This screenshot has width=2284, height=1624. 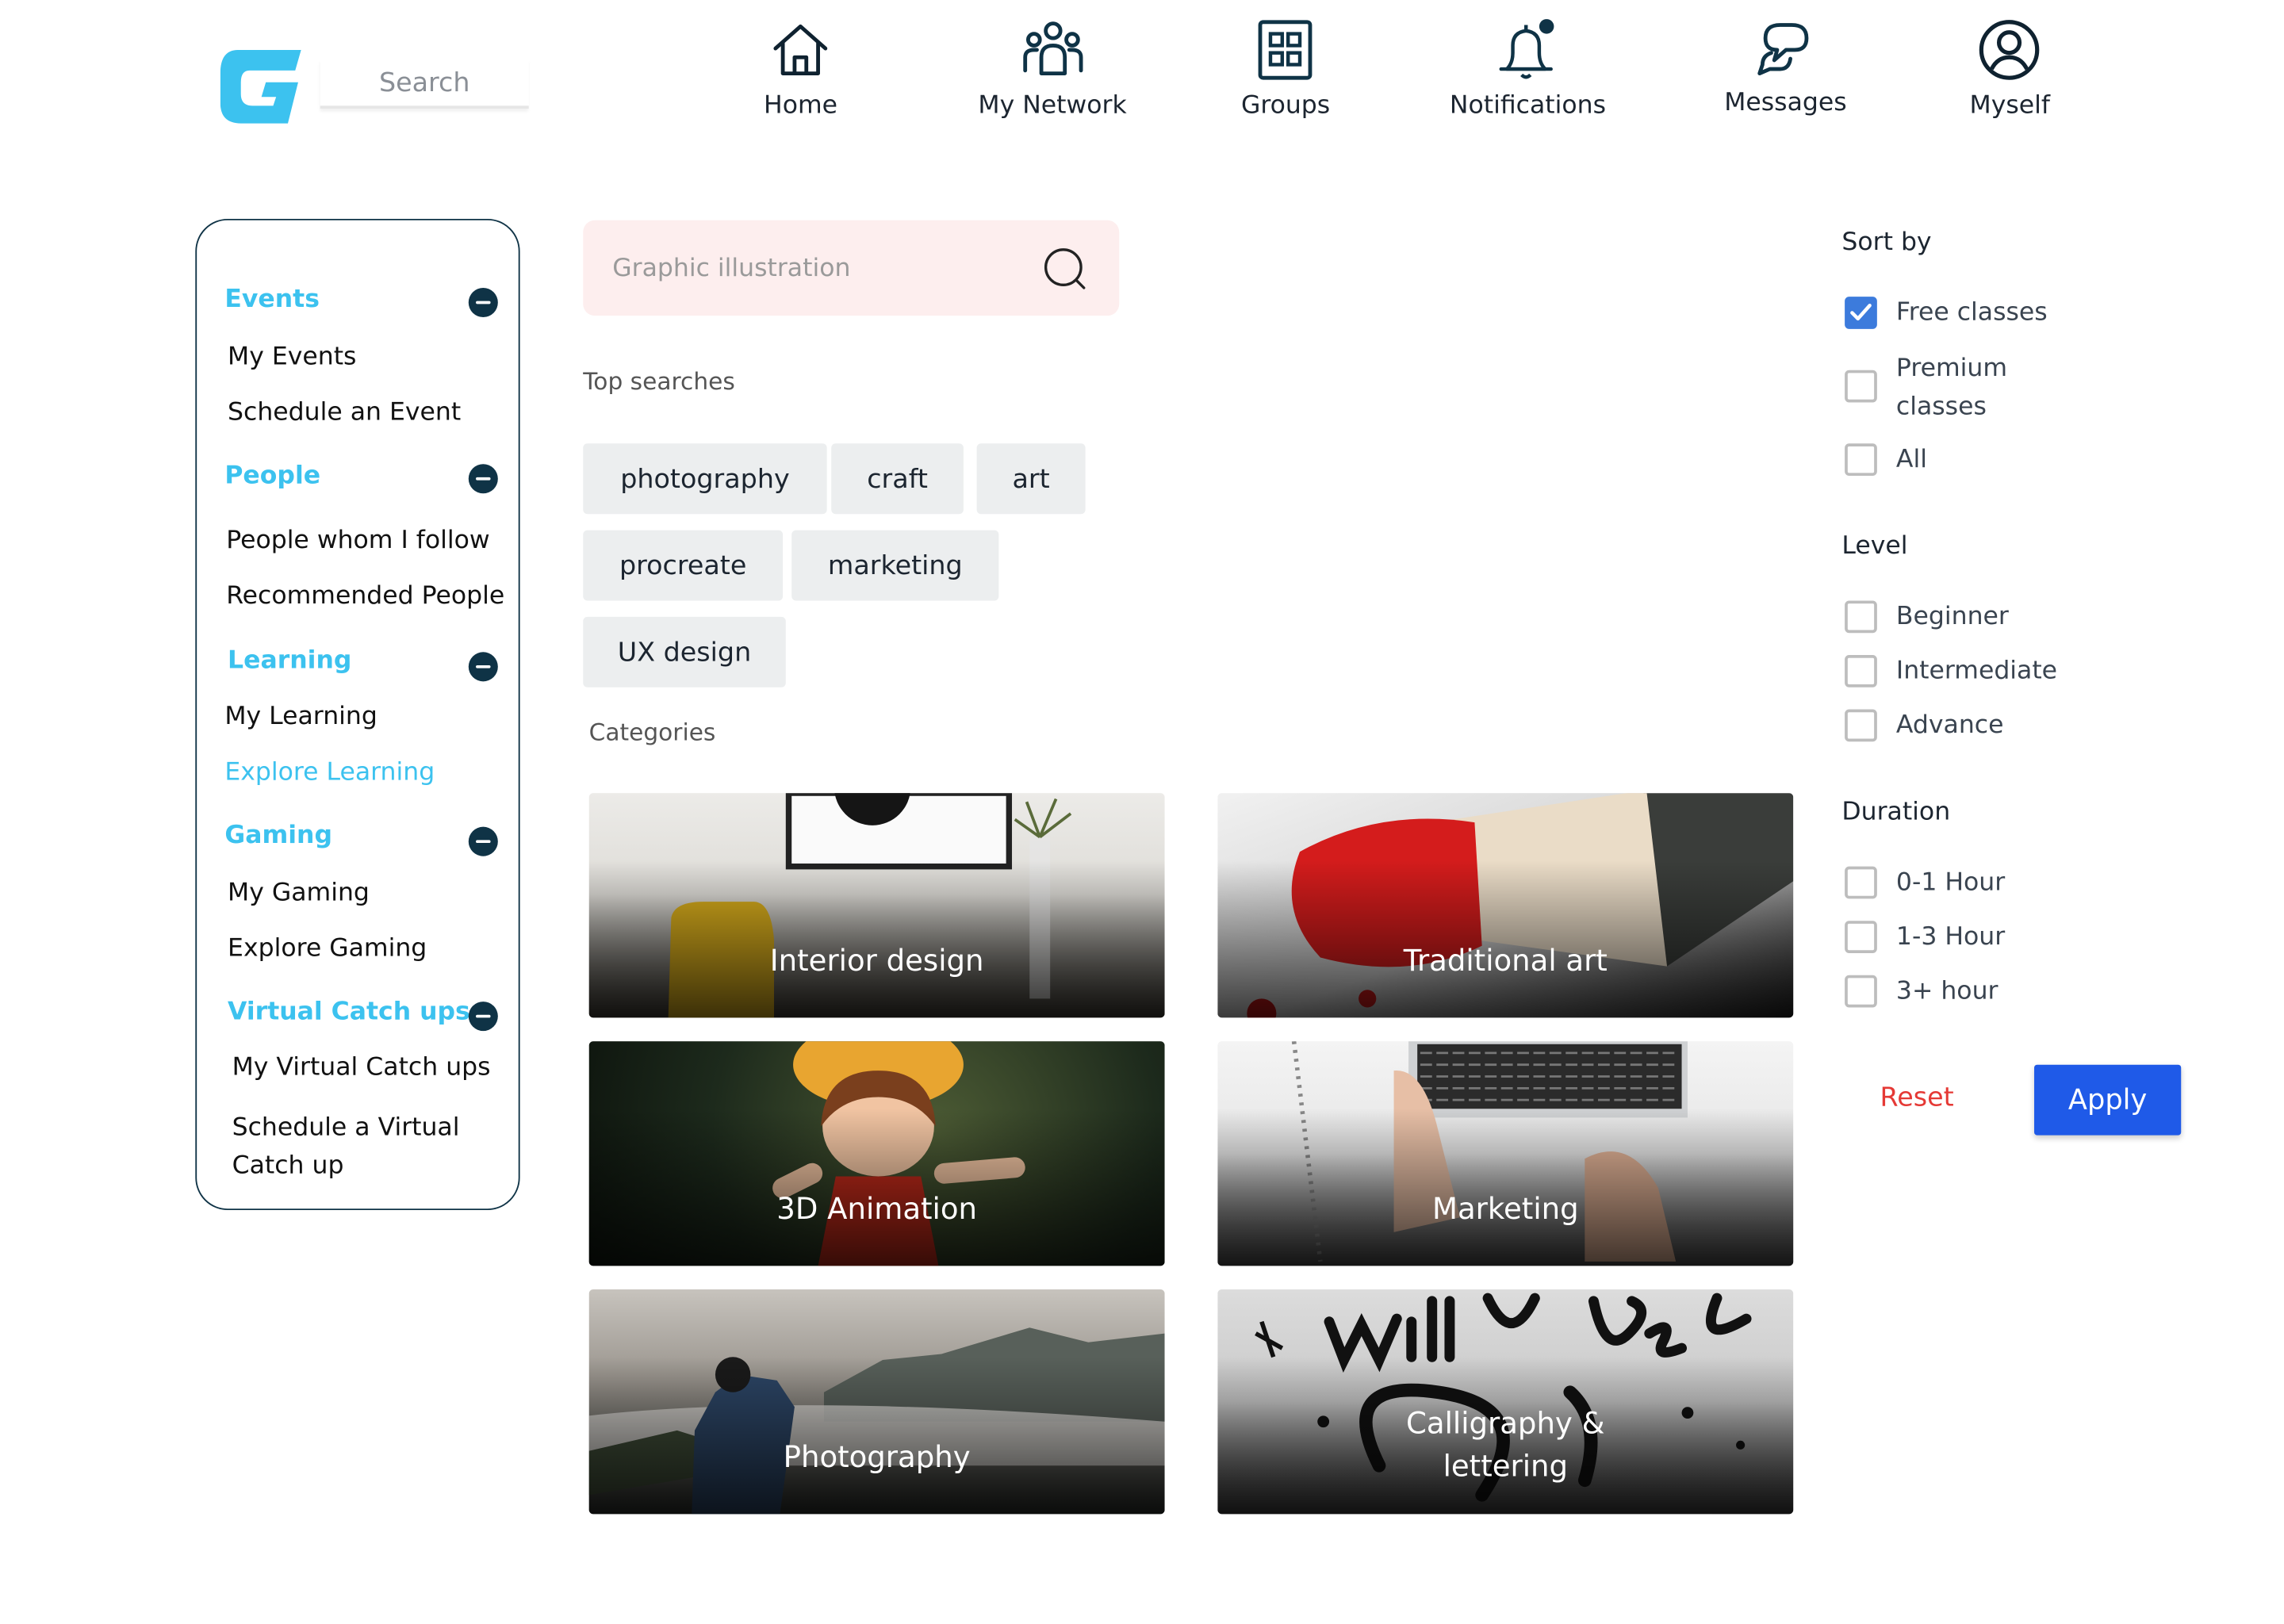 I want to click on collapse-events-icon, so click(x=483, y=302).